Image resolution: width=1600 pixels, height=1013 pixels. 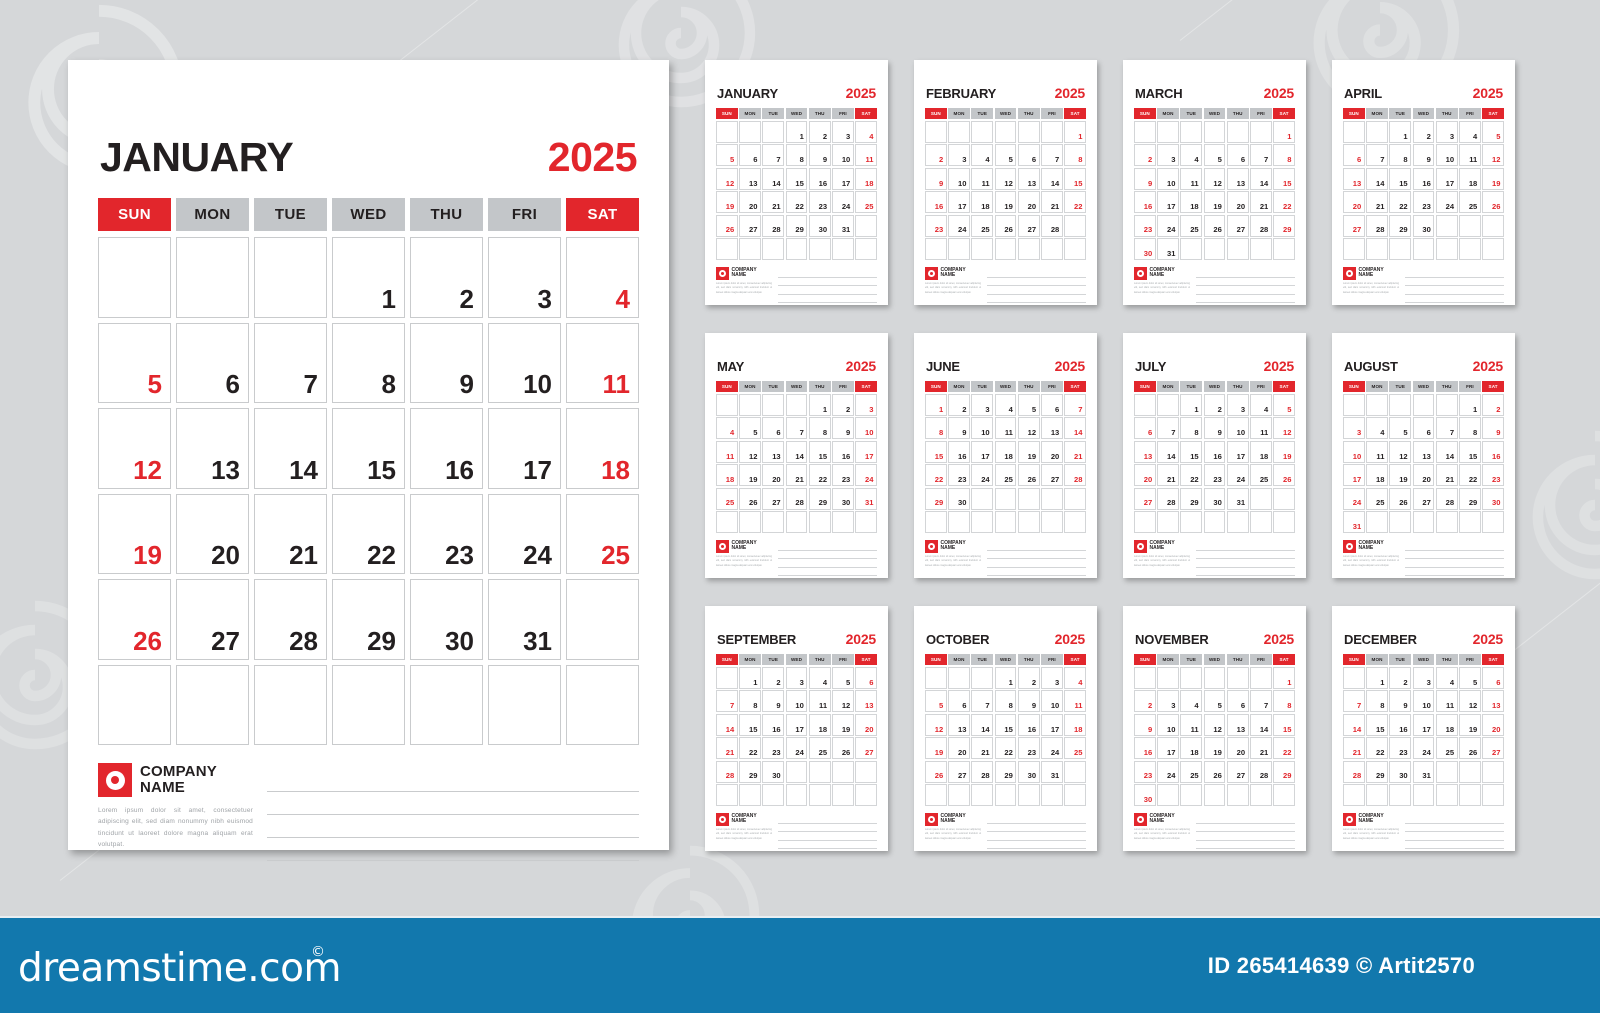 What do you see at coordinates (1446, 678) in the screenshot?
I see `day-cell: 4` at bounding box center [1446, 678].